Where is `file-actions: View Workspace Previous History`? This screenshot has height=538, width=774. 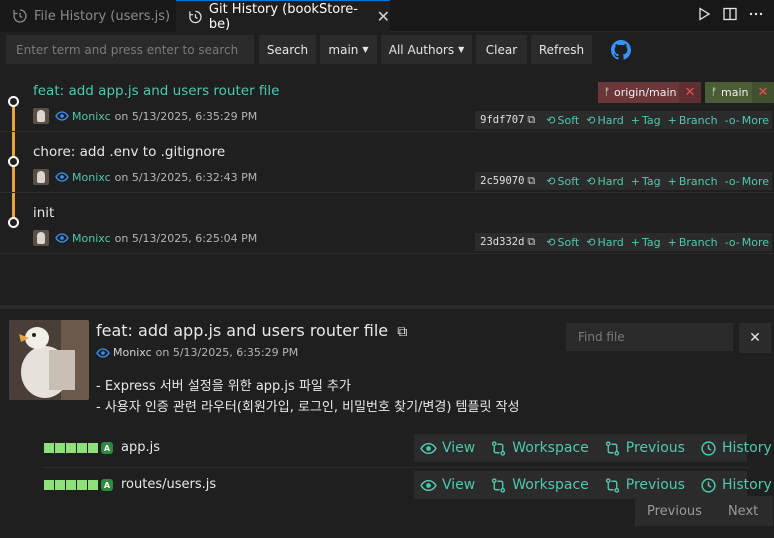
file-actions: View Workspace Previous History is located at coordinates (593, 448).